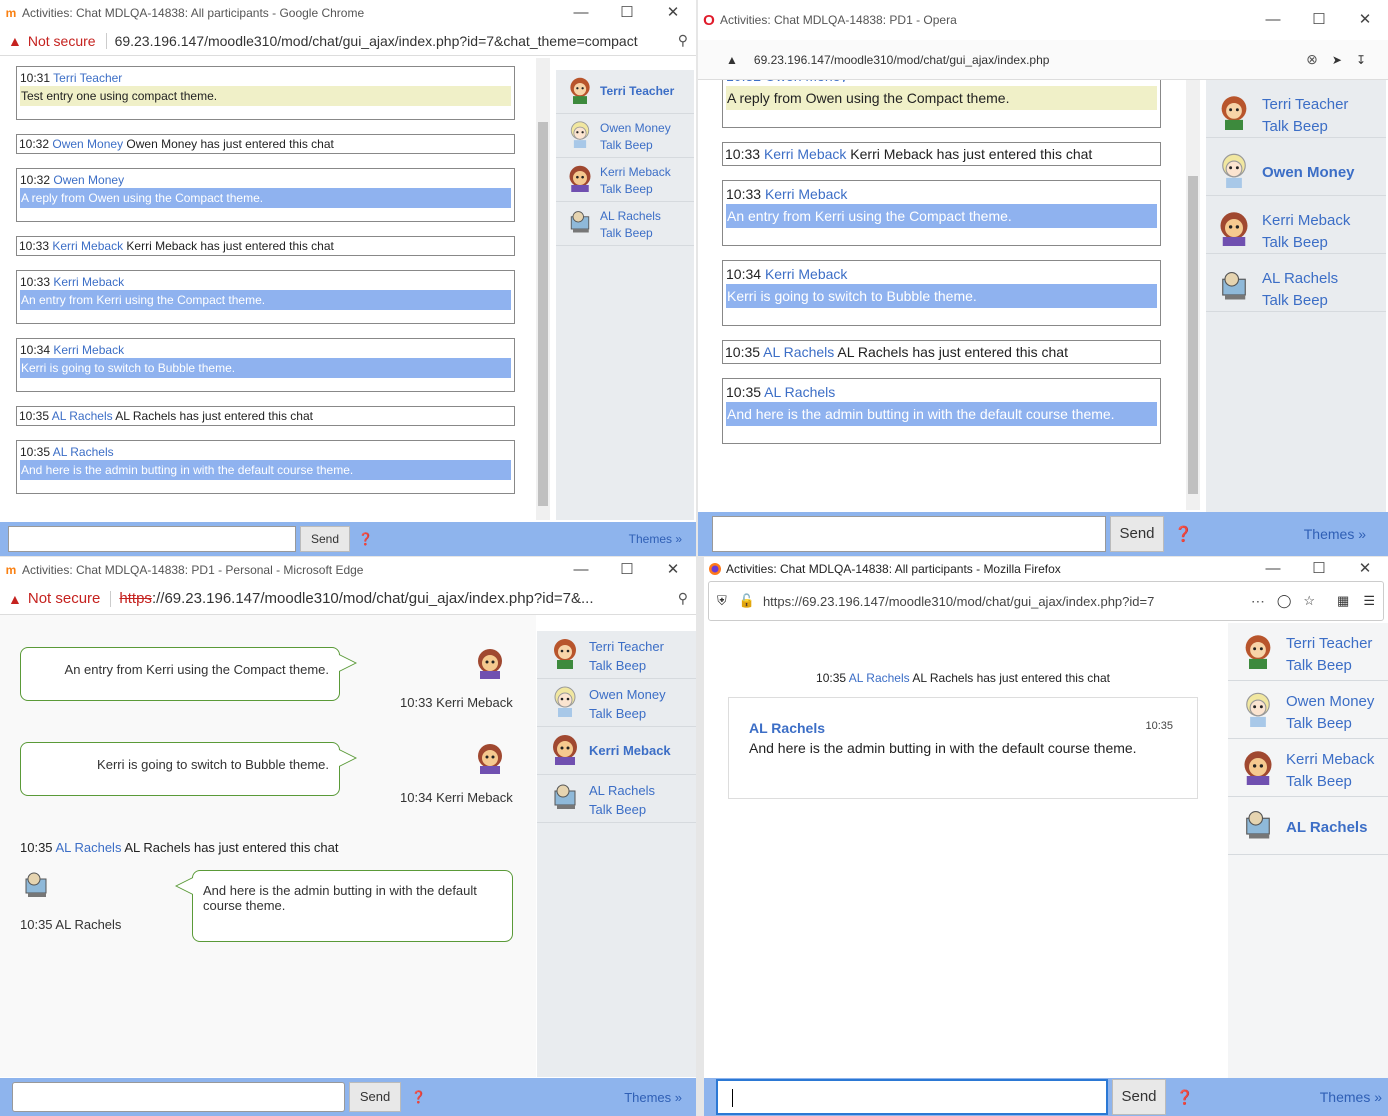 This screenshot has height=1116, width=1388. I want to click on user-item: Owen Money, so click(1296, 167).